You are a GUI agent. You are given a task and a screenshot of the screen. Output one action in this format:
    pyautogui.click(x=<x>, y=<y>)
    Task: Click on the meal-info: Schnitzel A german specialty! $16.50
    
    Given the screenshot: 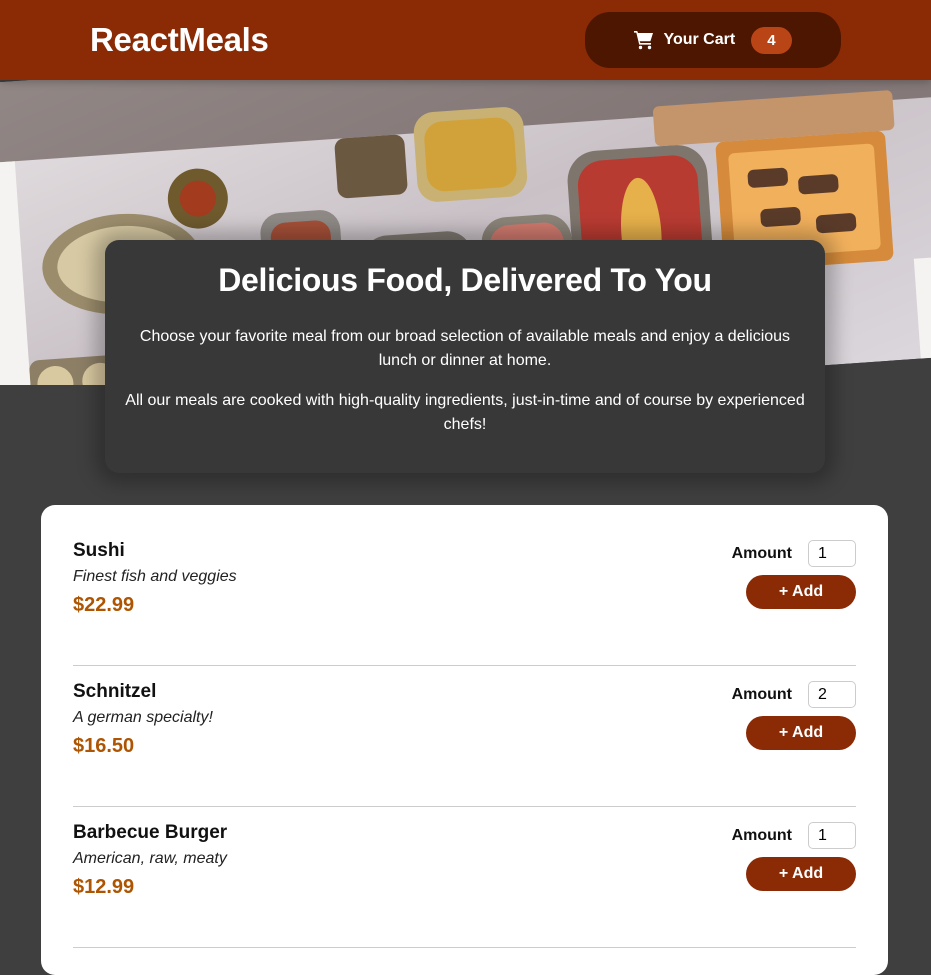 What is the action you would take?
    pyautogui.click(x=143, y=743)
    